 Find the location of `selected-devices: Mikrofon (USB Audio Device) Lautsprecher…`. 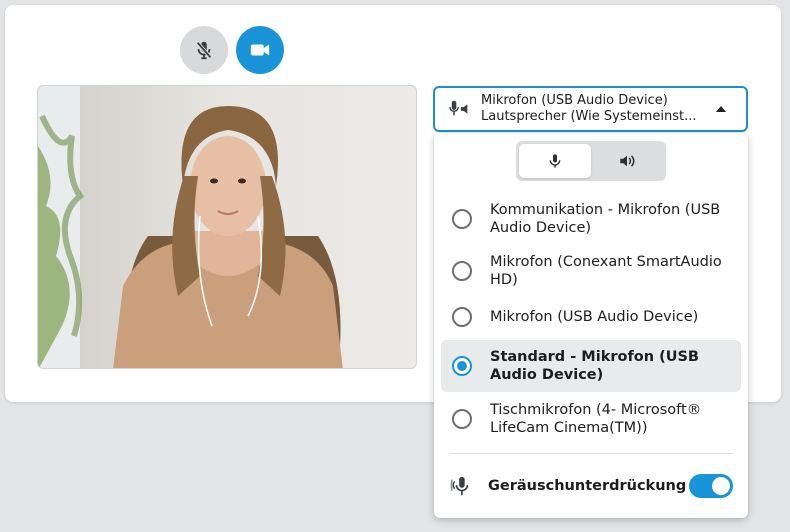

selected-devices: Mikrofon (USB Audio Device) Lautsprecher… is located at coordinates (598, 109).